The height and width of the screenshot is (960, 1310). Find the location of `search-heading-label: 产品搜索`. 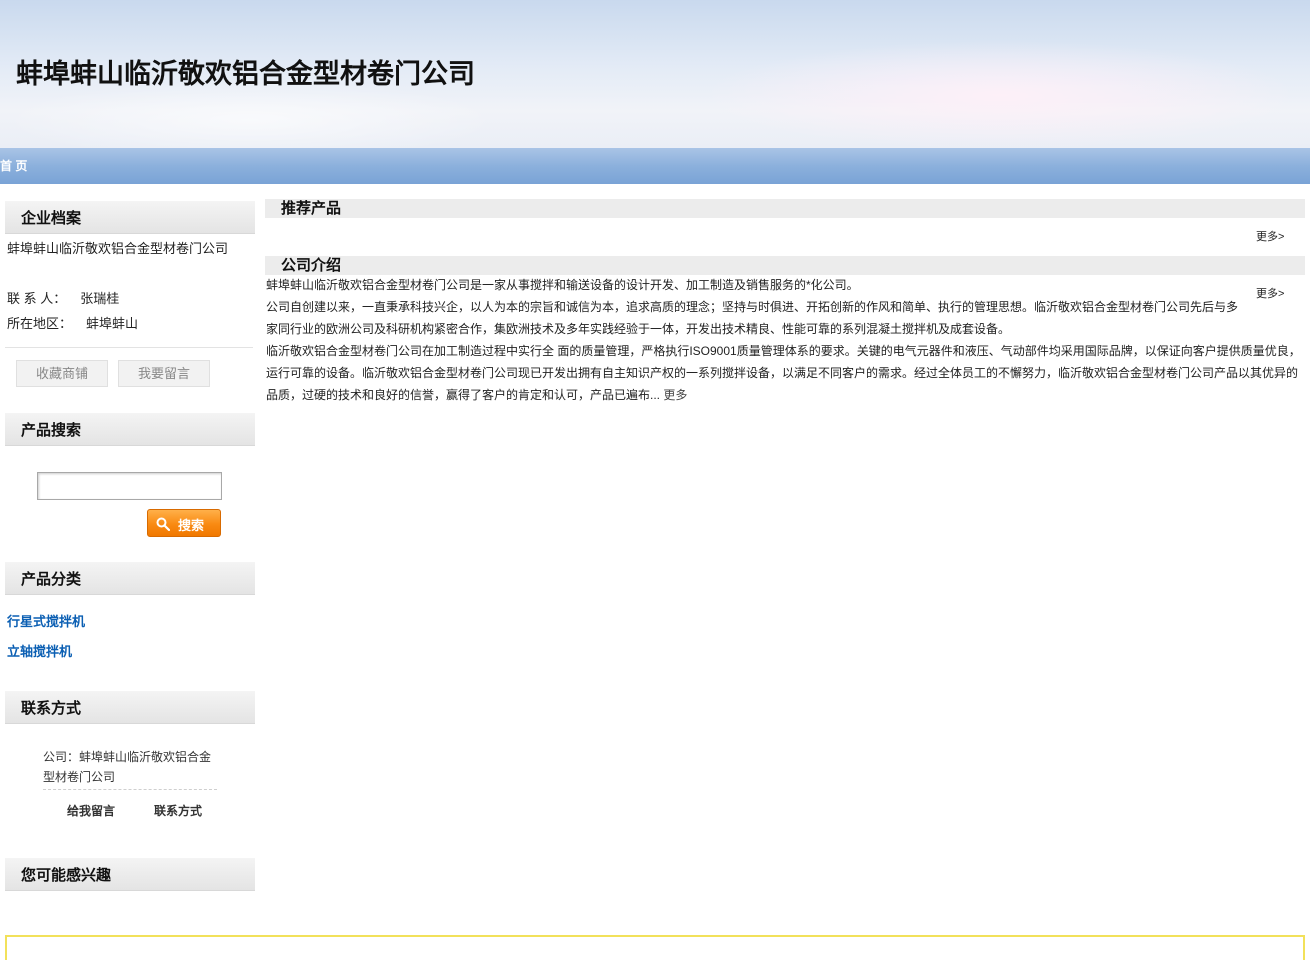

search-heading-label: 产品搜索 is located at coordinates (51, 430).